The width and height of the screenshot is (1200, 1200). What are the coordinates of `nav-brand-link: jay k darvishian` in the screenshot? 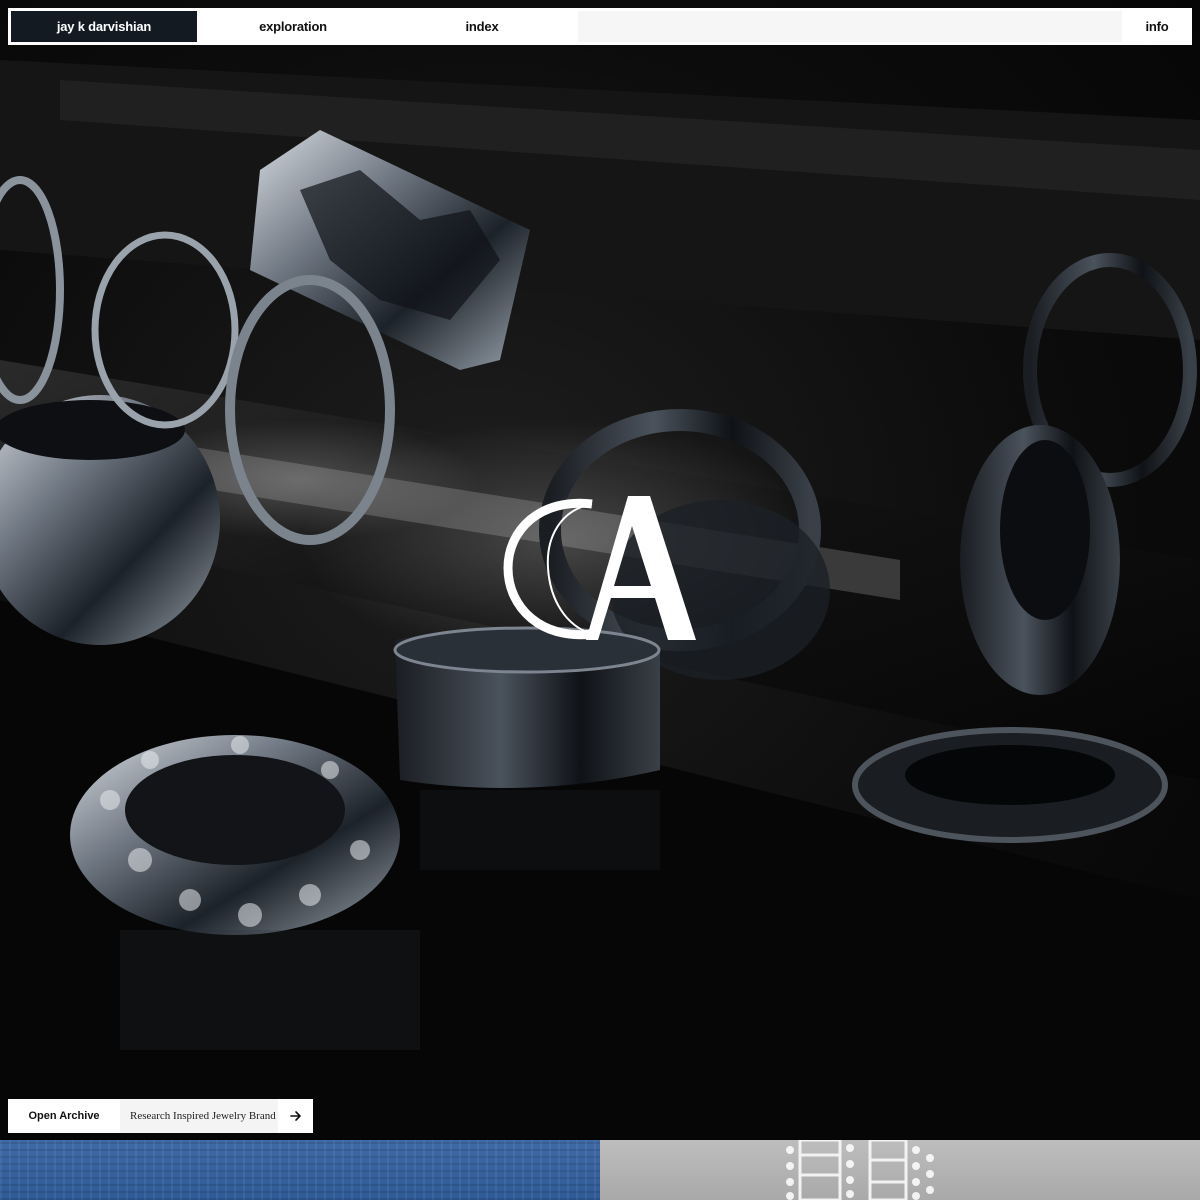 It's located at (104, 26).